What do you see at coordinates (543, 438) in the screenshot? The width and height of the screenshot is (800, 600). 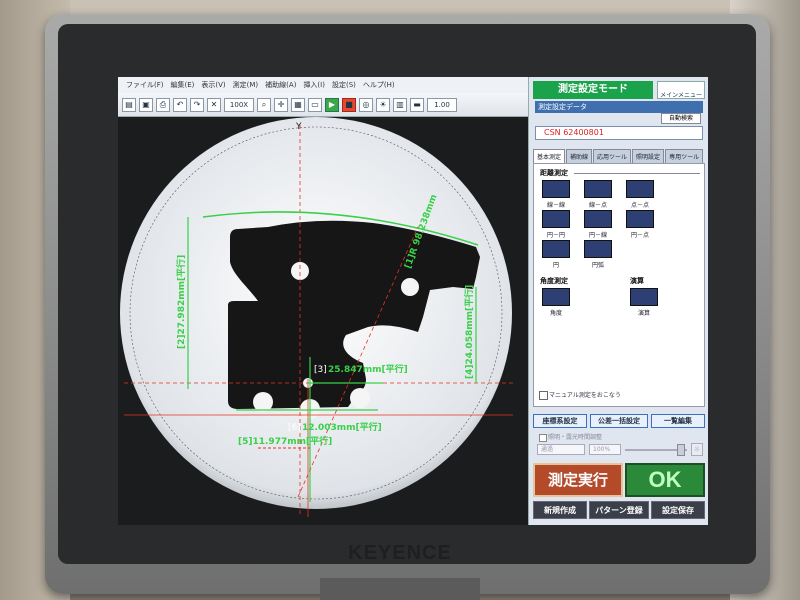 I see `adjust-checkbox` at bounding box center [543, 438].